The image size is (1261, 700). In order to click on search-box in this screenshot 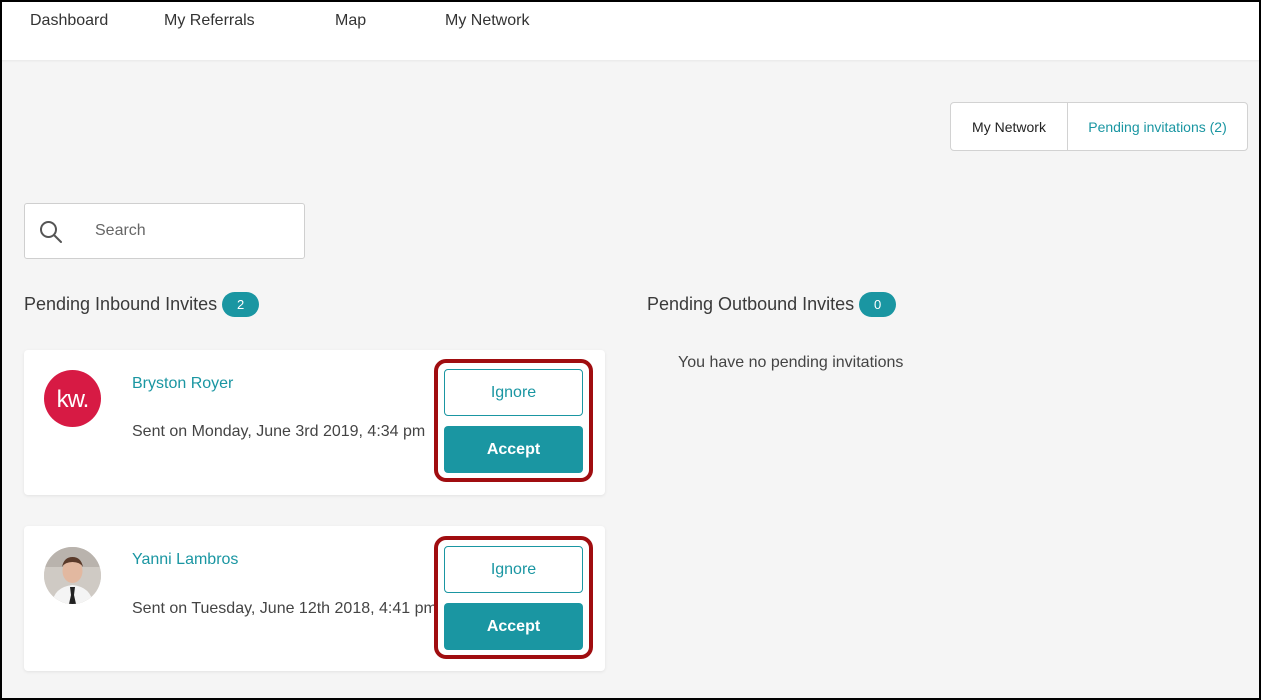, I will do `click(164, 231)`.